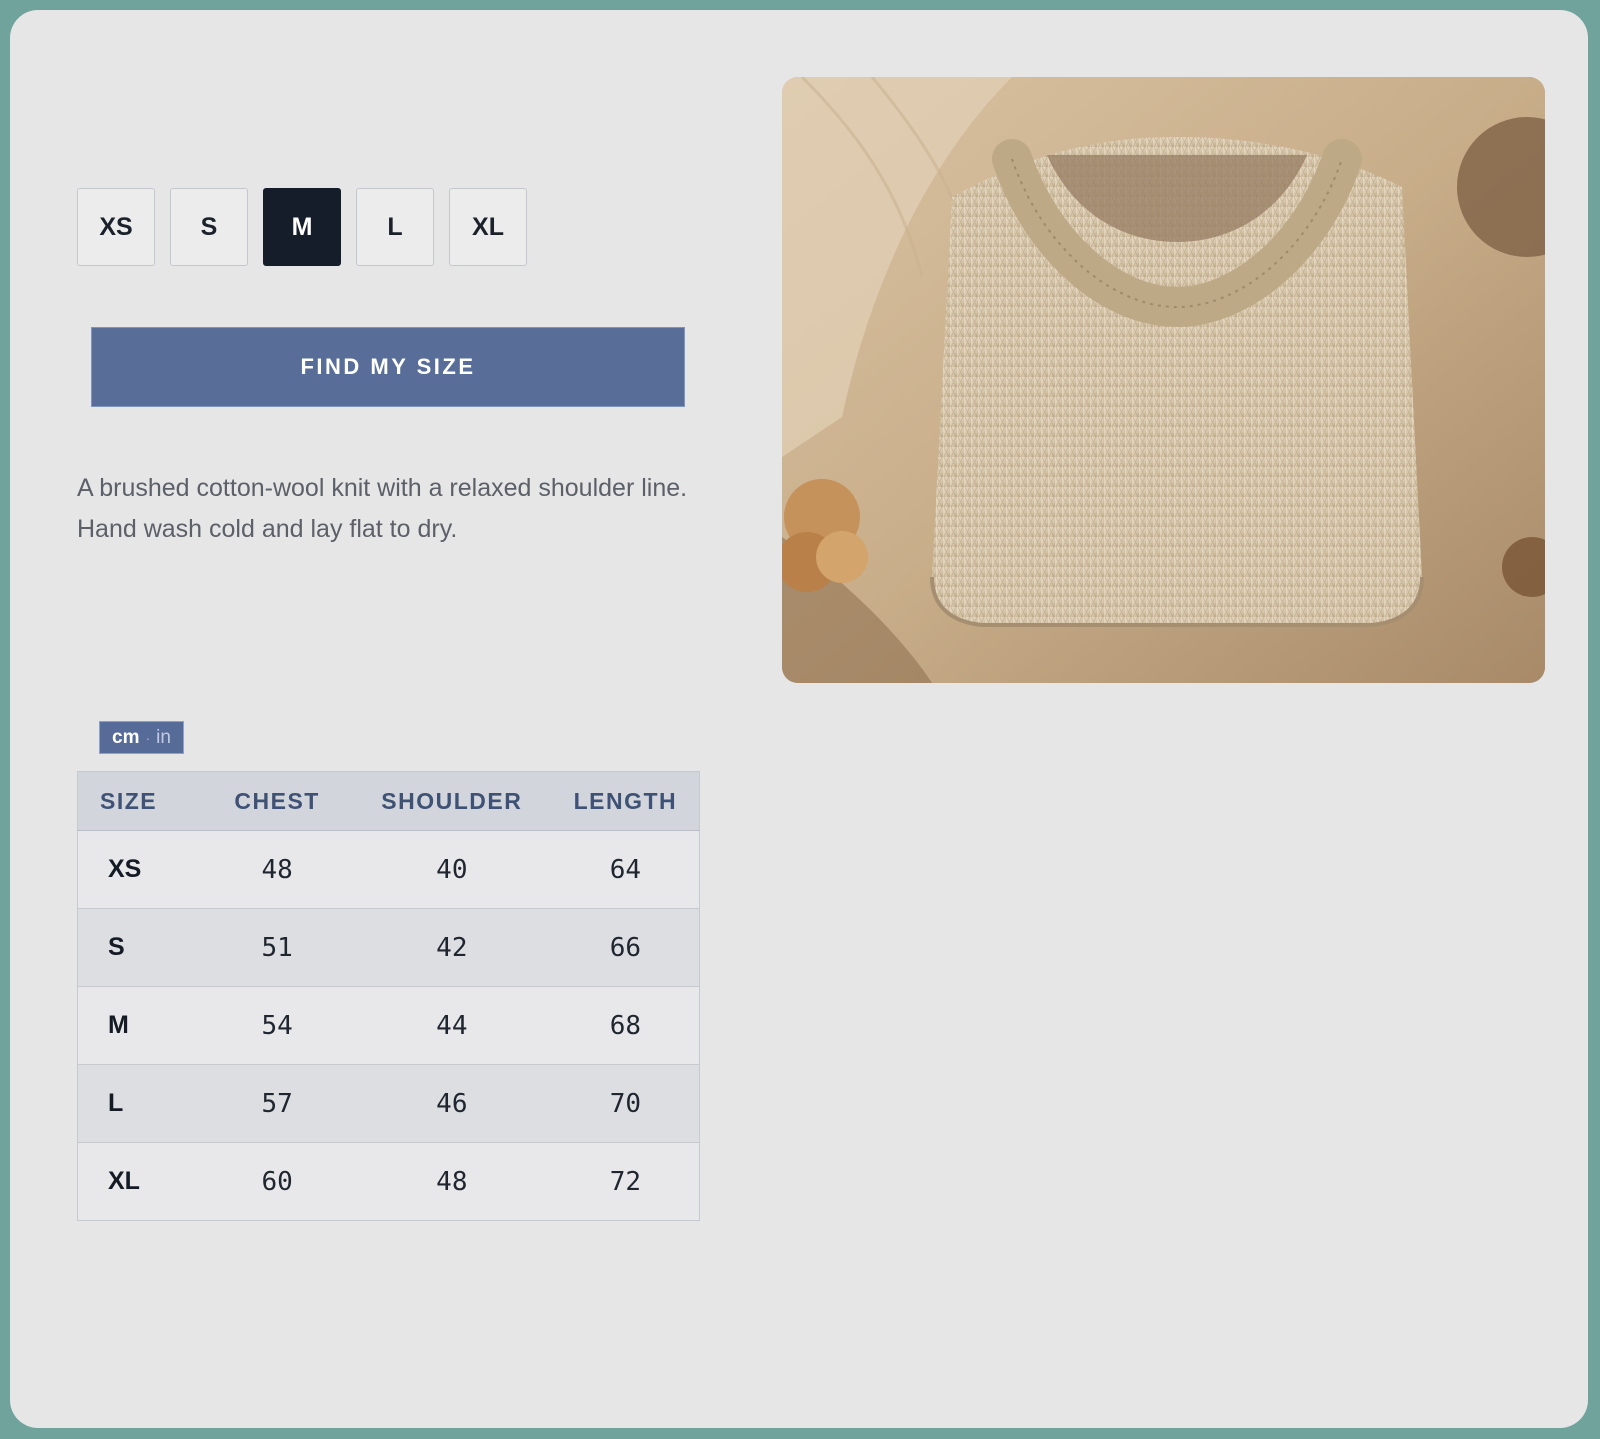  I want to click on cell-size: S, so click(140, 947).